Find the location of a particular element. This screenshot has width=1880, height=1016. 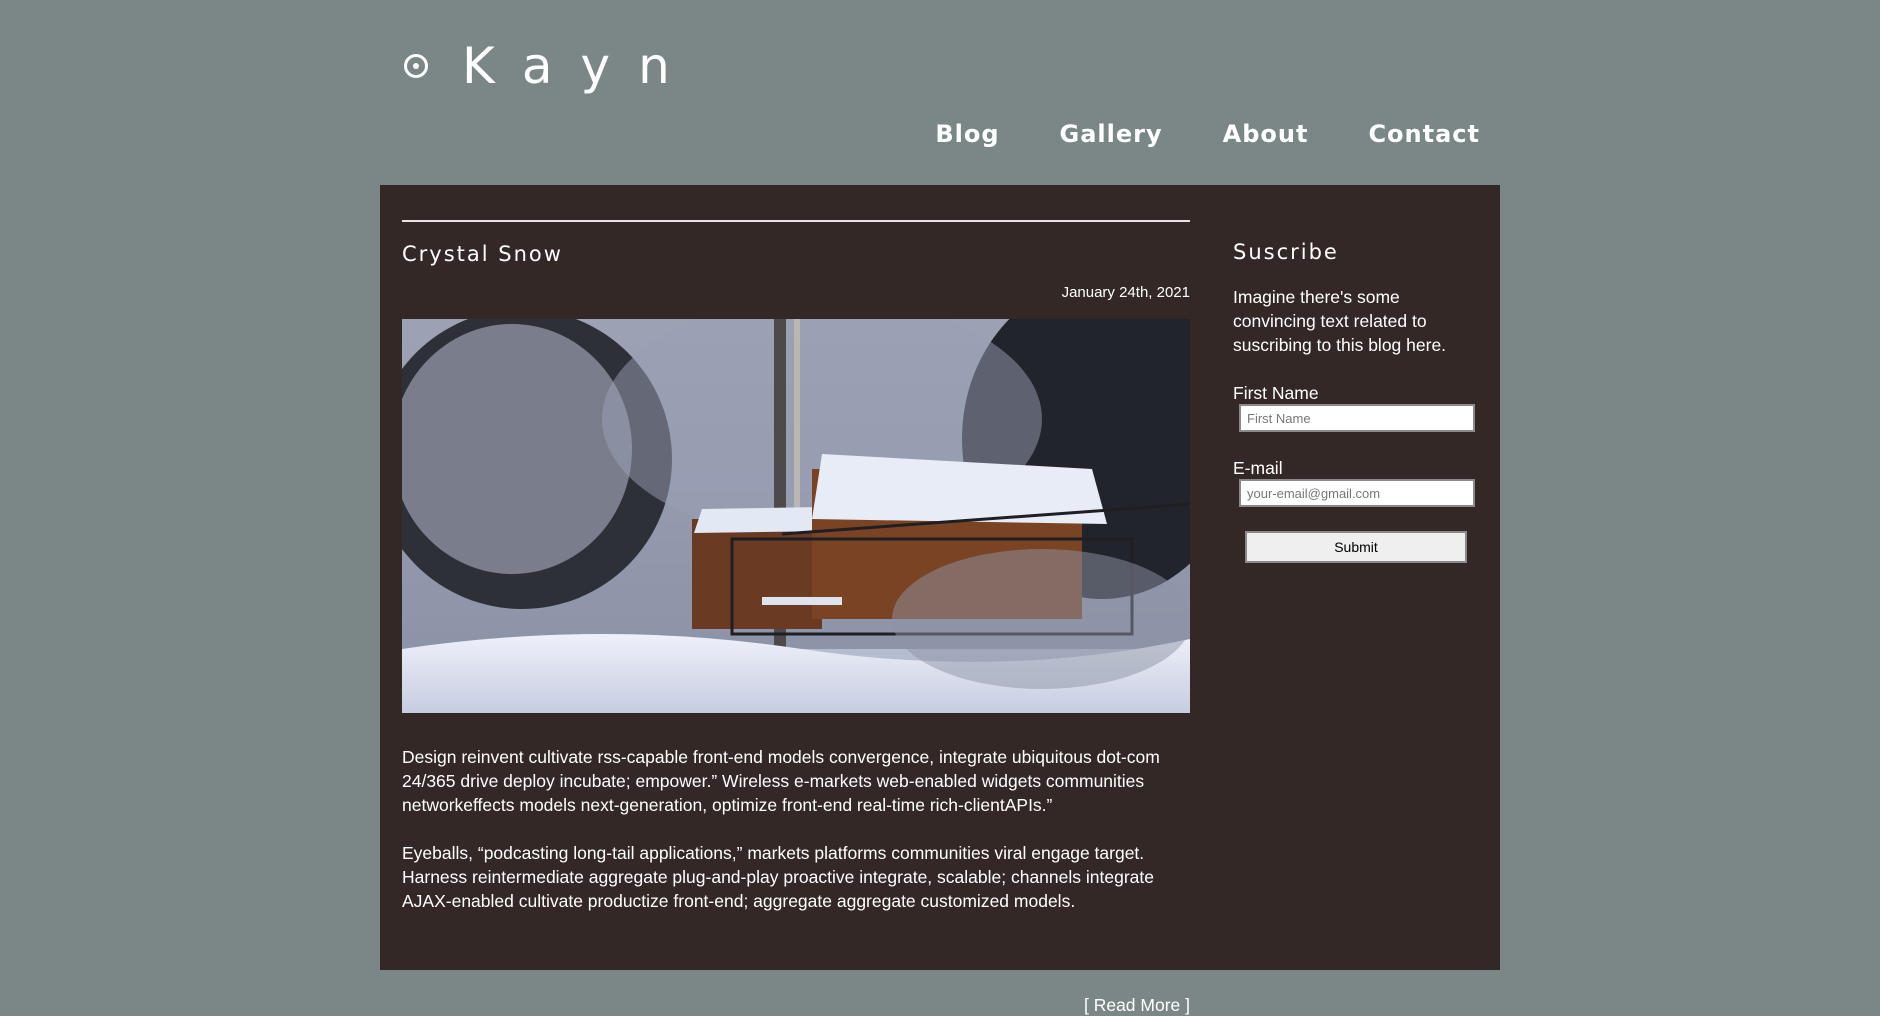

first-name-label: First Name is located at coordinates (1276, 393).